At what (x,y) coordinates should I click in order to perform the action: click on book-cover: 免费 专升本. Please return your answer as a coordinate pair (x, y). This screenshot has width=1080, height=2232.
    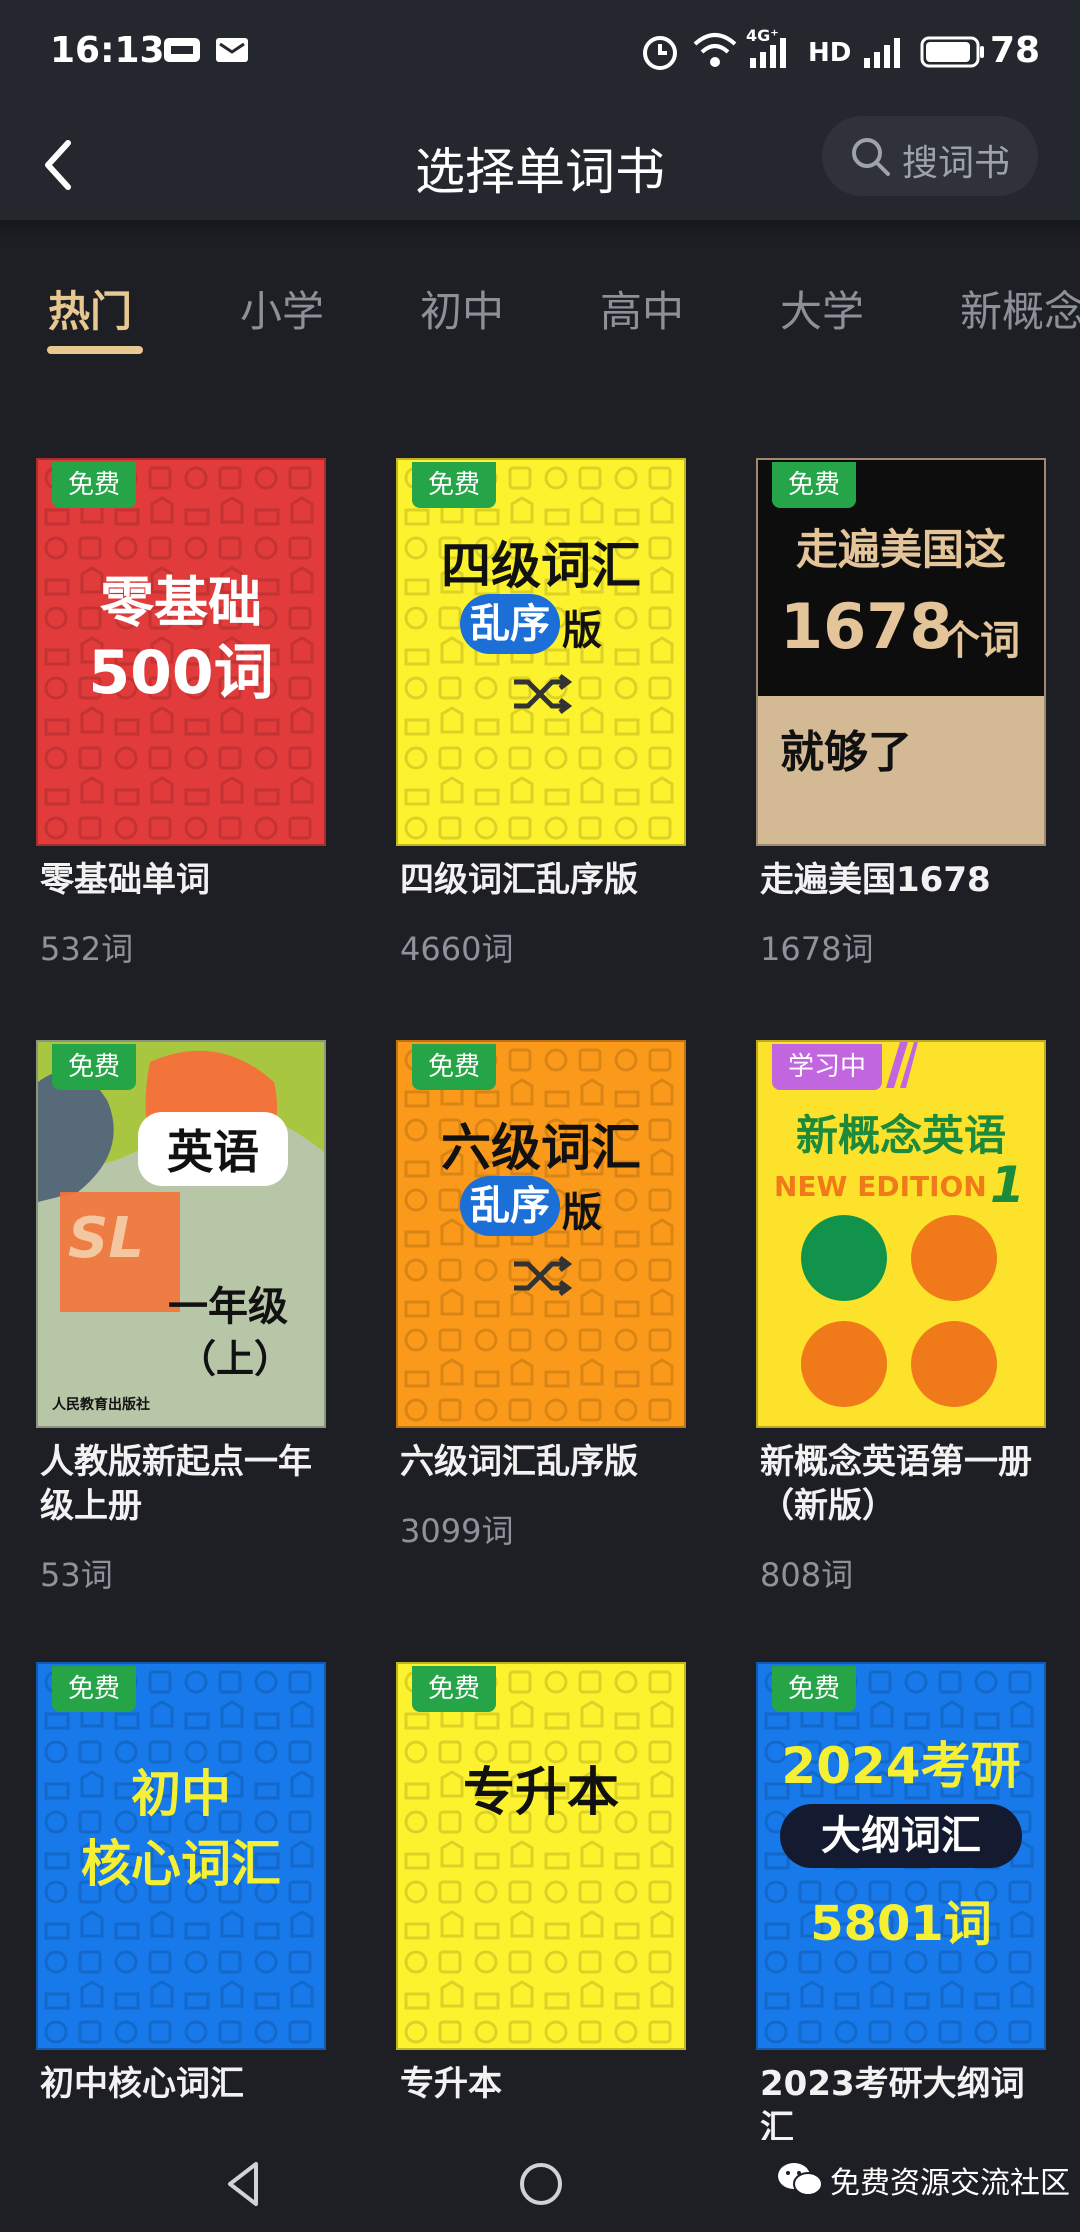
    Looking at the image, I should click on (541, 1856).